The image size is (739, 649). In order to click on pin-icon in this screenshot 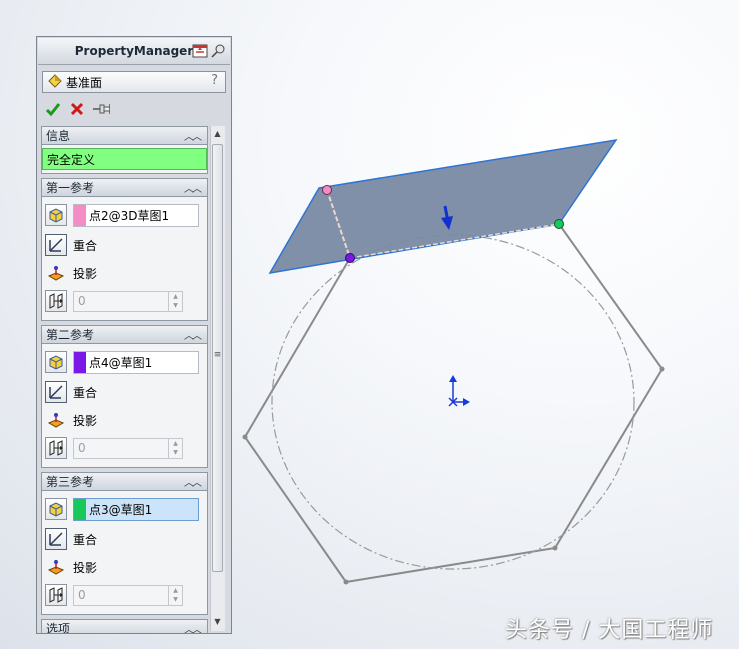, I will do `click(218, 51)`.